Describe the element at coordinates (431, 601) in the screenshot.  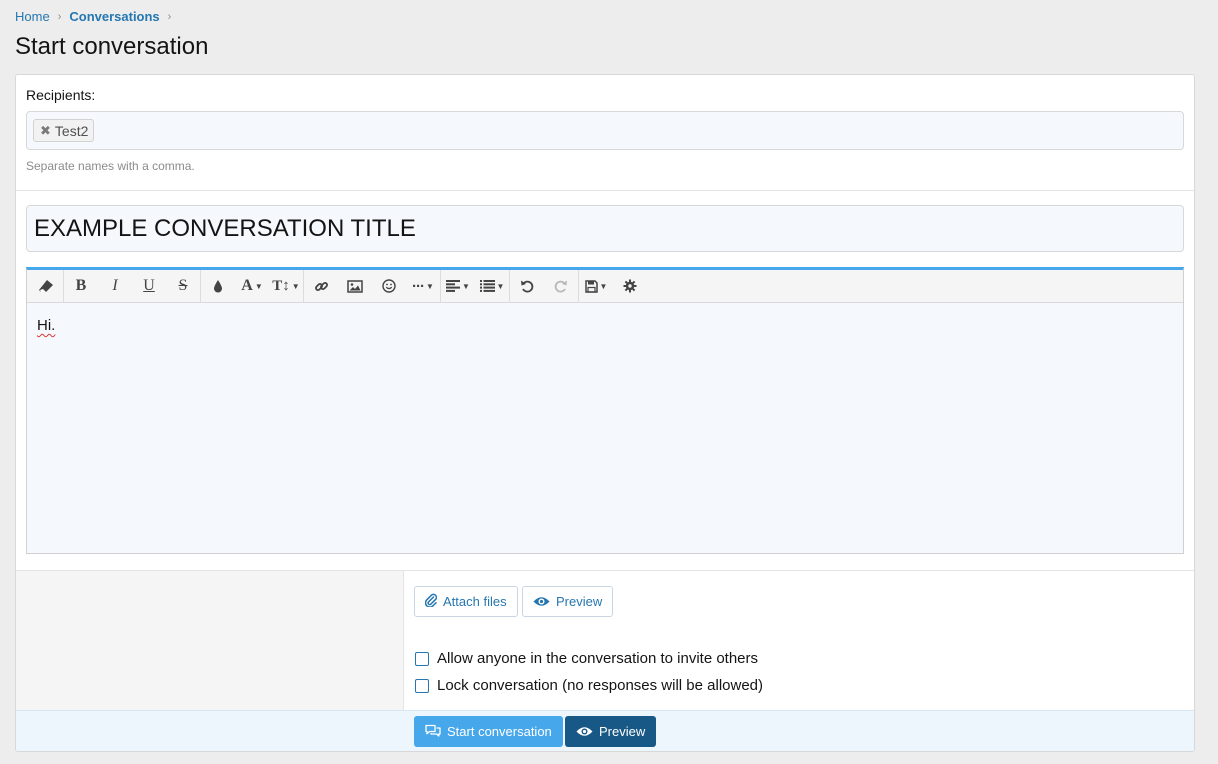
I see `paperclip-icon` at that location.